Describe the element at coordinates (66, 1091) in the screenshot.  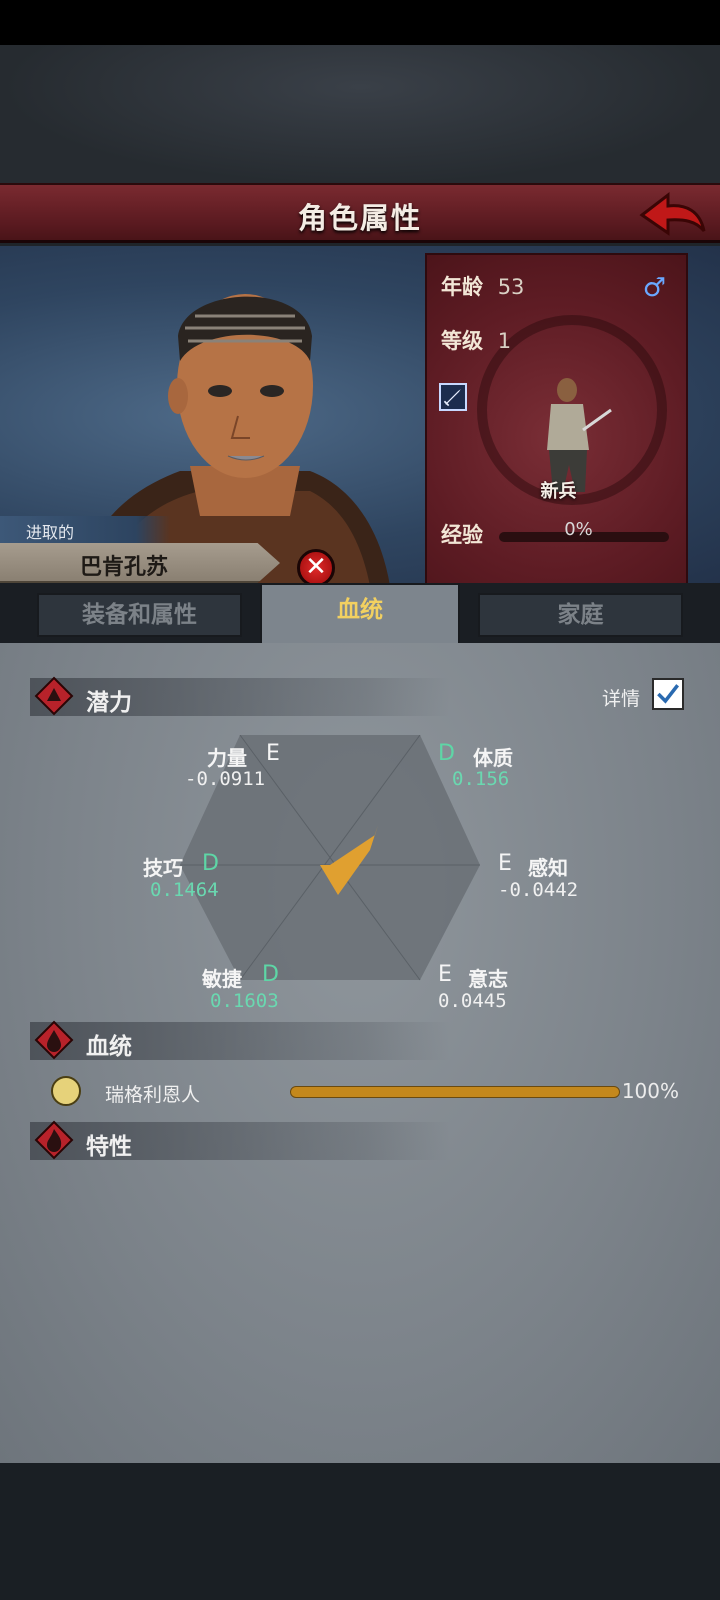
I see `bloodline-emblem-icon` at that location.